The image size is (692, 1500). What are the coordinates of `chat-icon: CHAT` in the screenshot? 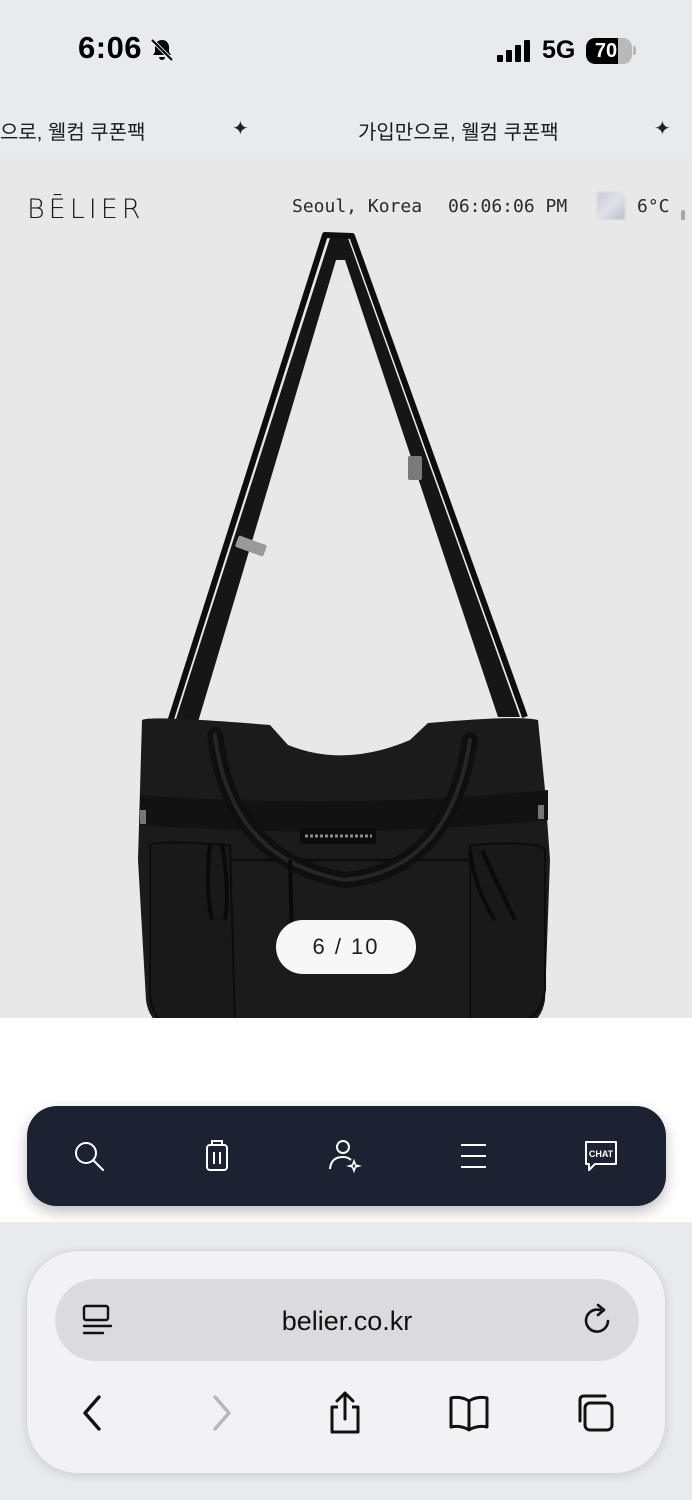 It's located at (601, 1156).